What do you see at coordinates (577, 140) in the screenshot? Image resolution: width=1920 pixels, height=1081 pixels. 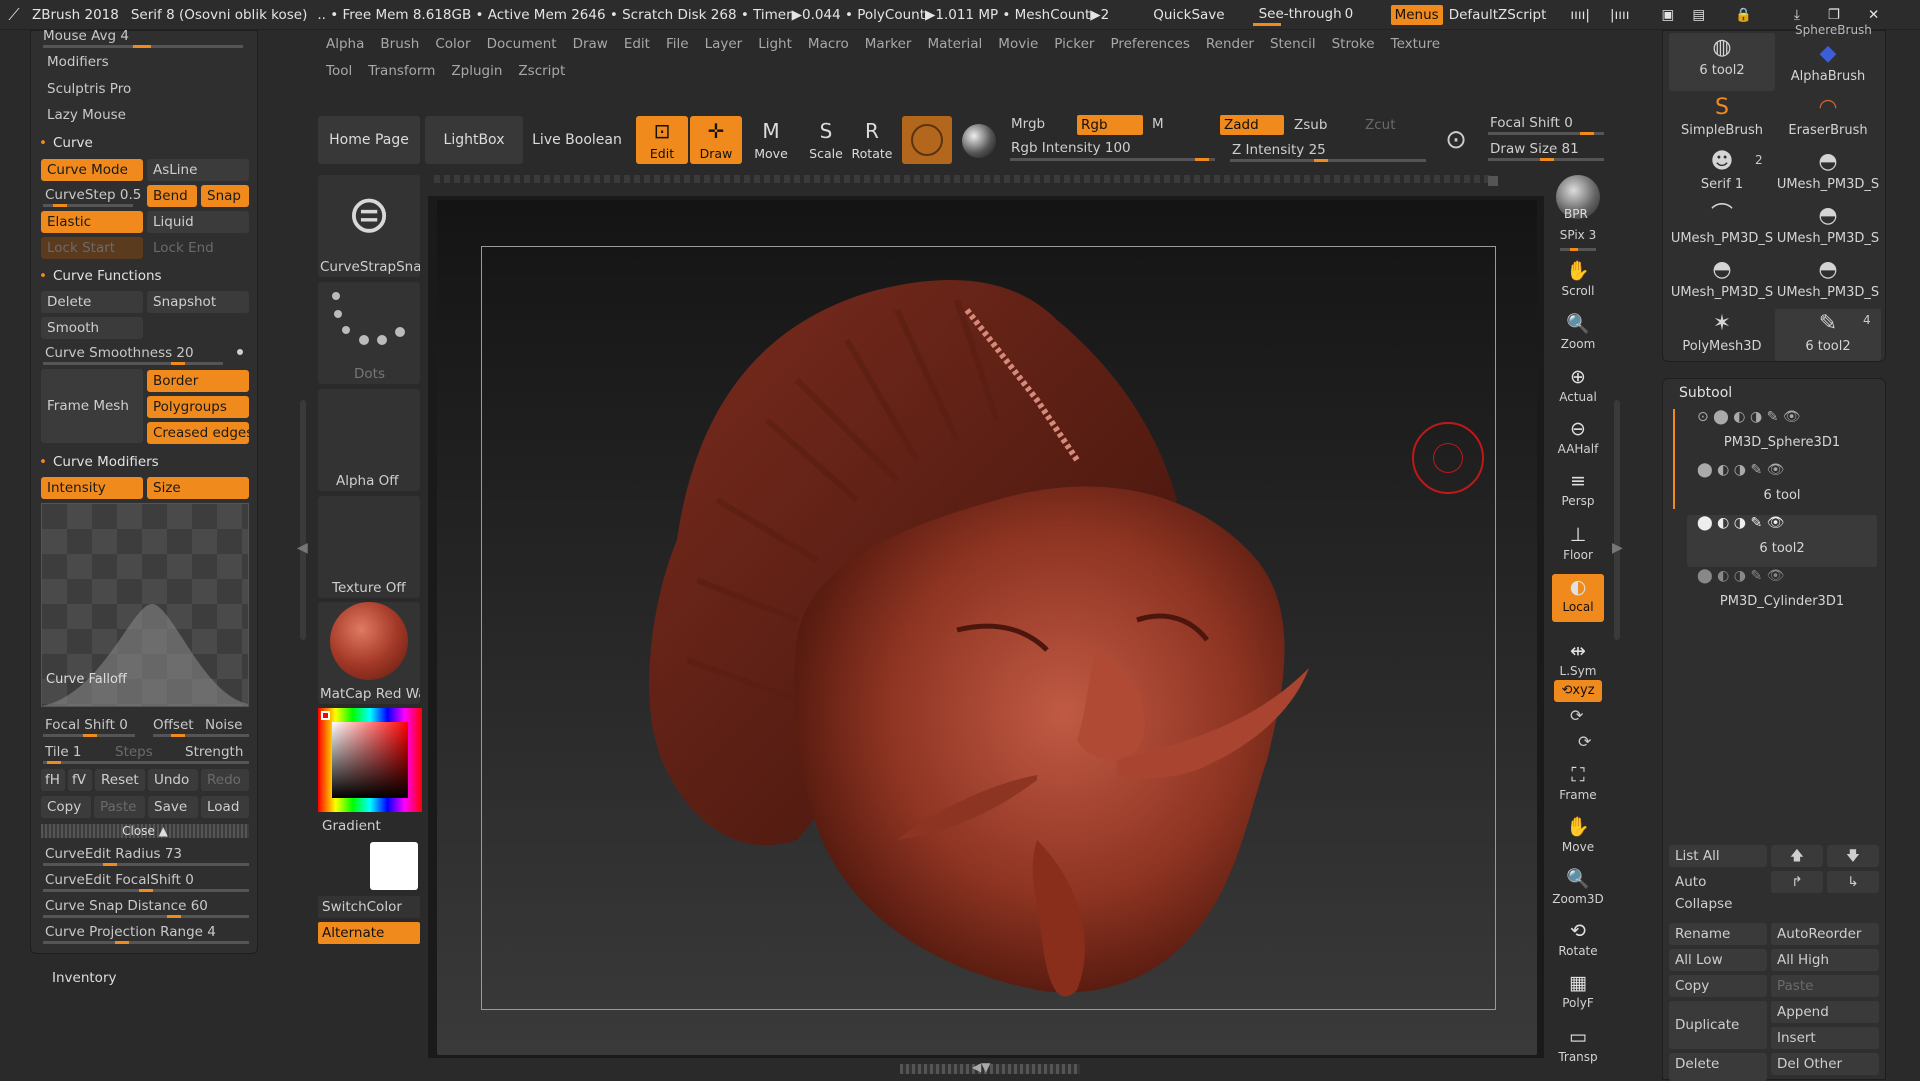 I see `live-boolean-button: Live Boolean` at bounding box center [577, 140].